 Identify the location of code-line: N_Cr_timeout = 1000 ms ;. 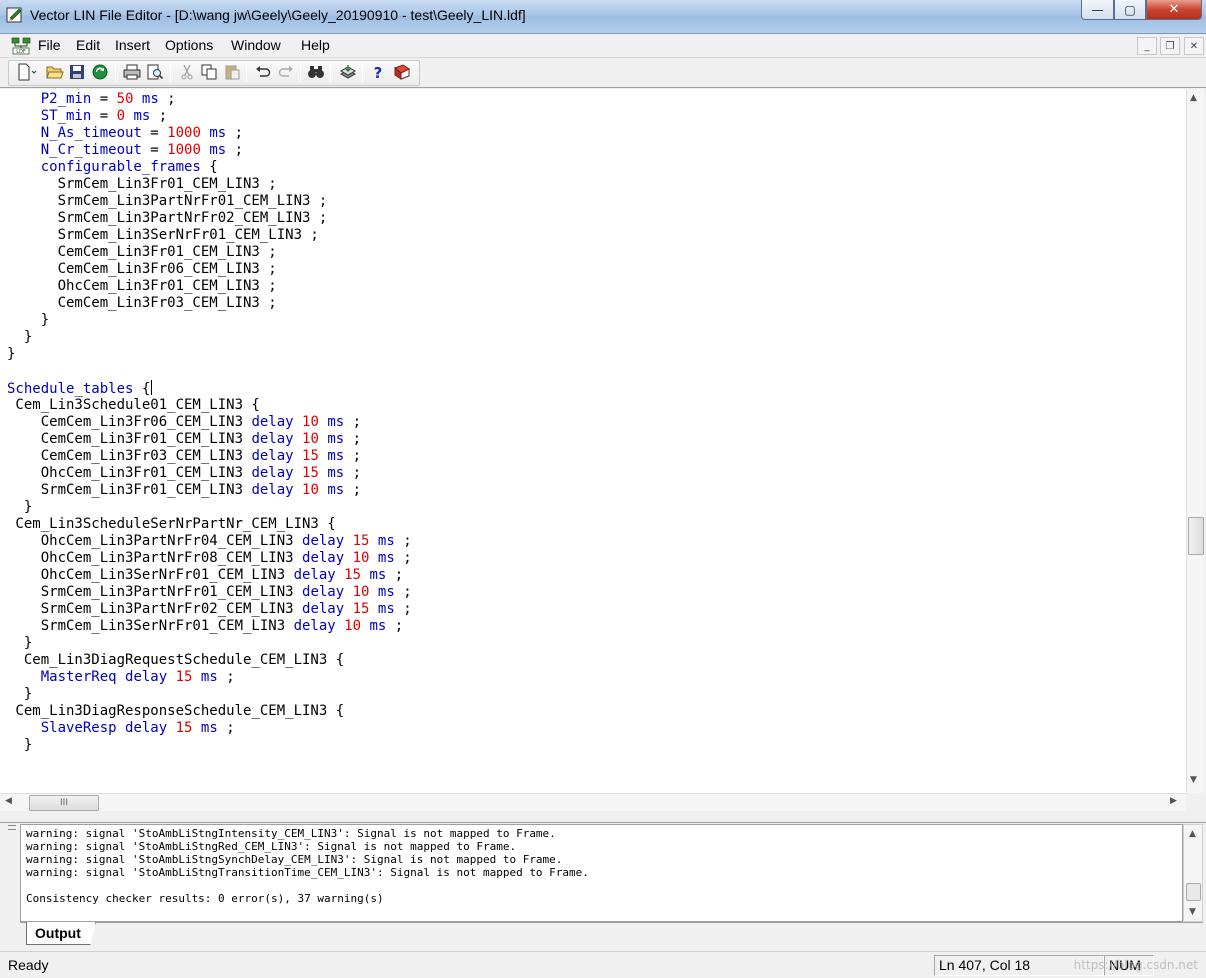
(209, 150).